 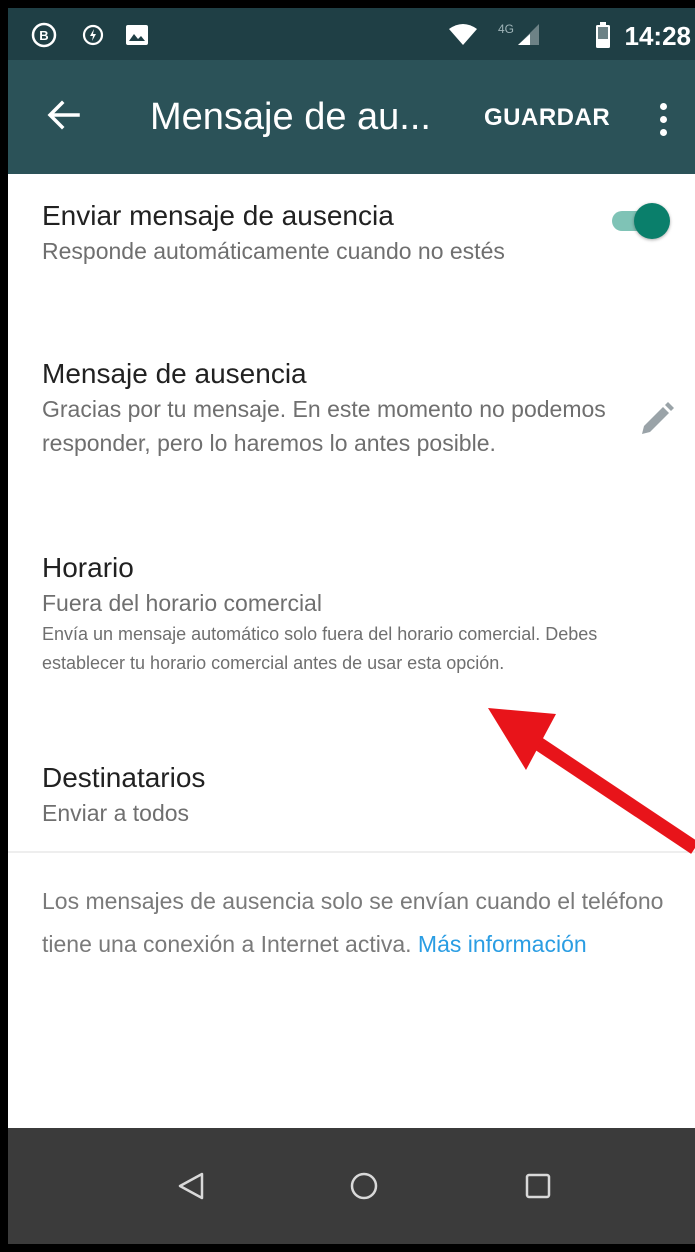 What do you see at coordinates (273, 251) in the screenshot?
I see `away-toggle-subtitle: Responde automáticamente cuando no estés` at bounding box center [273, 251].